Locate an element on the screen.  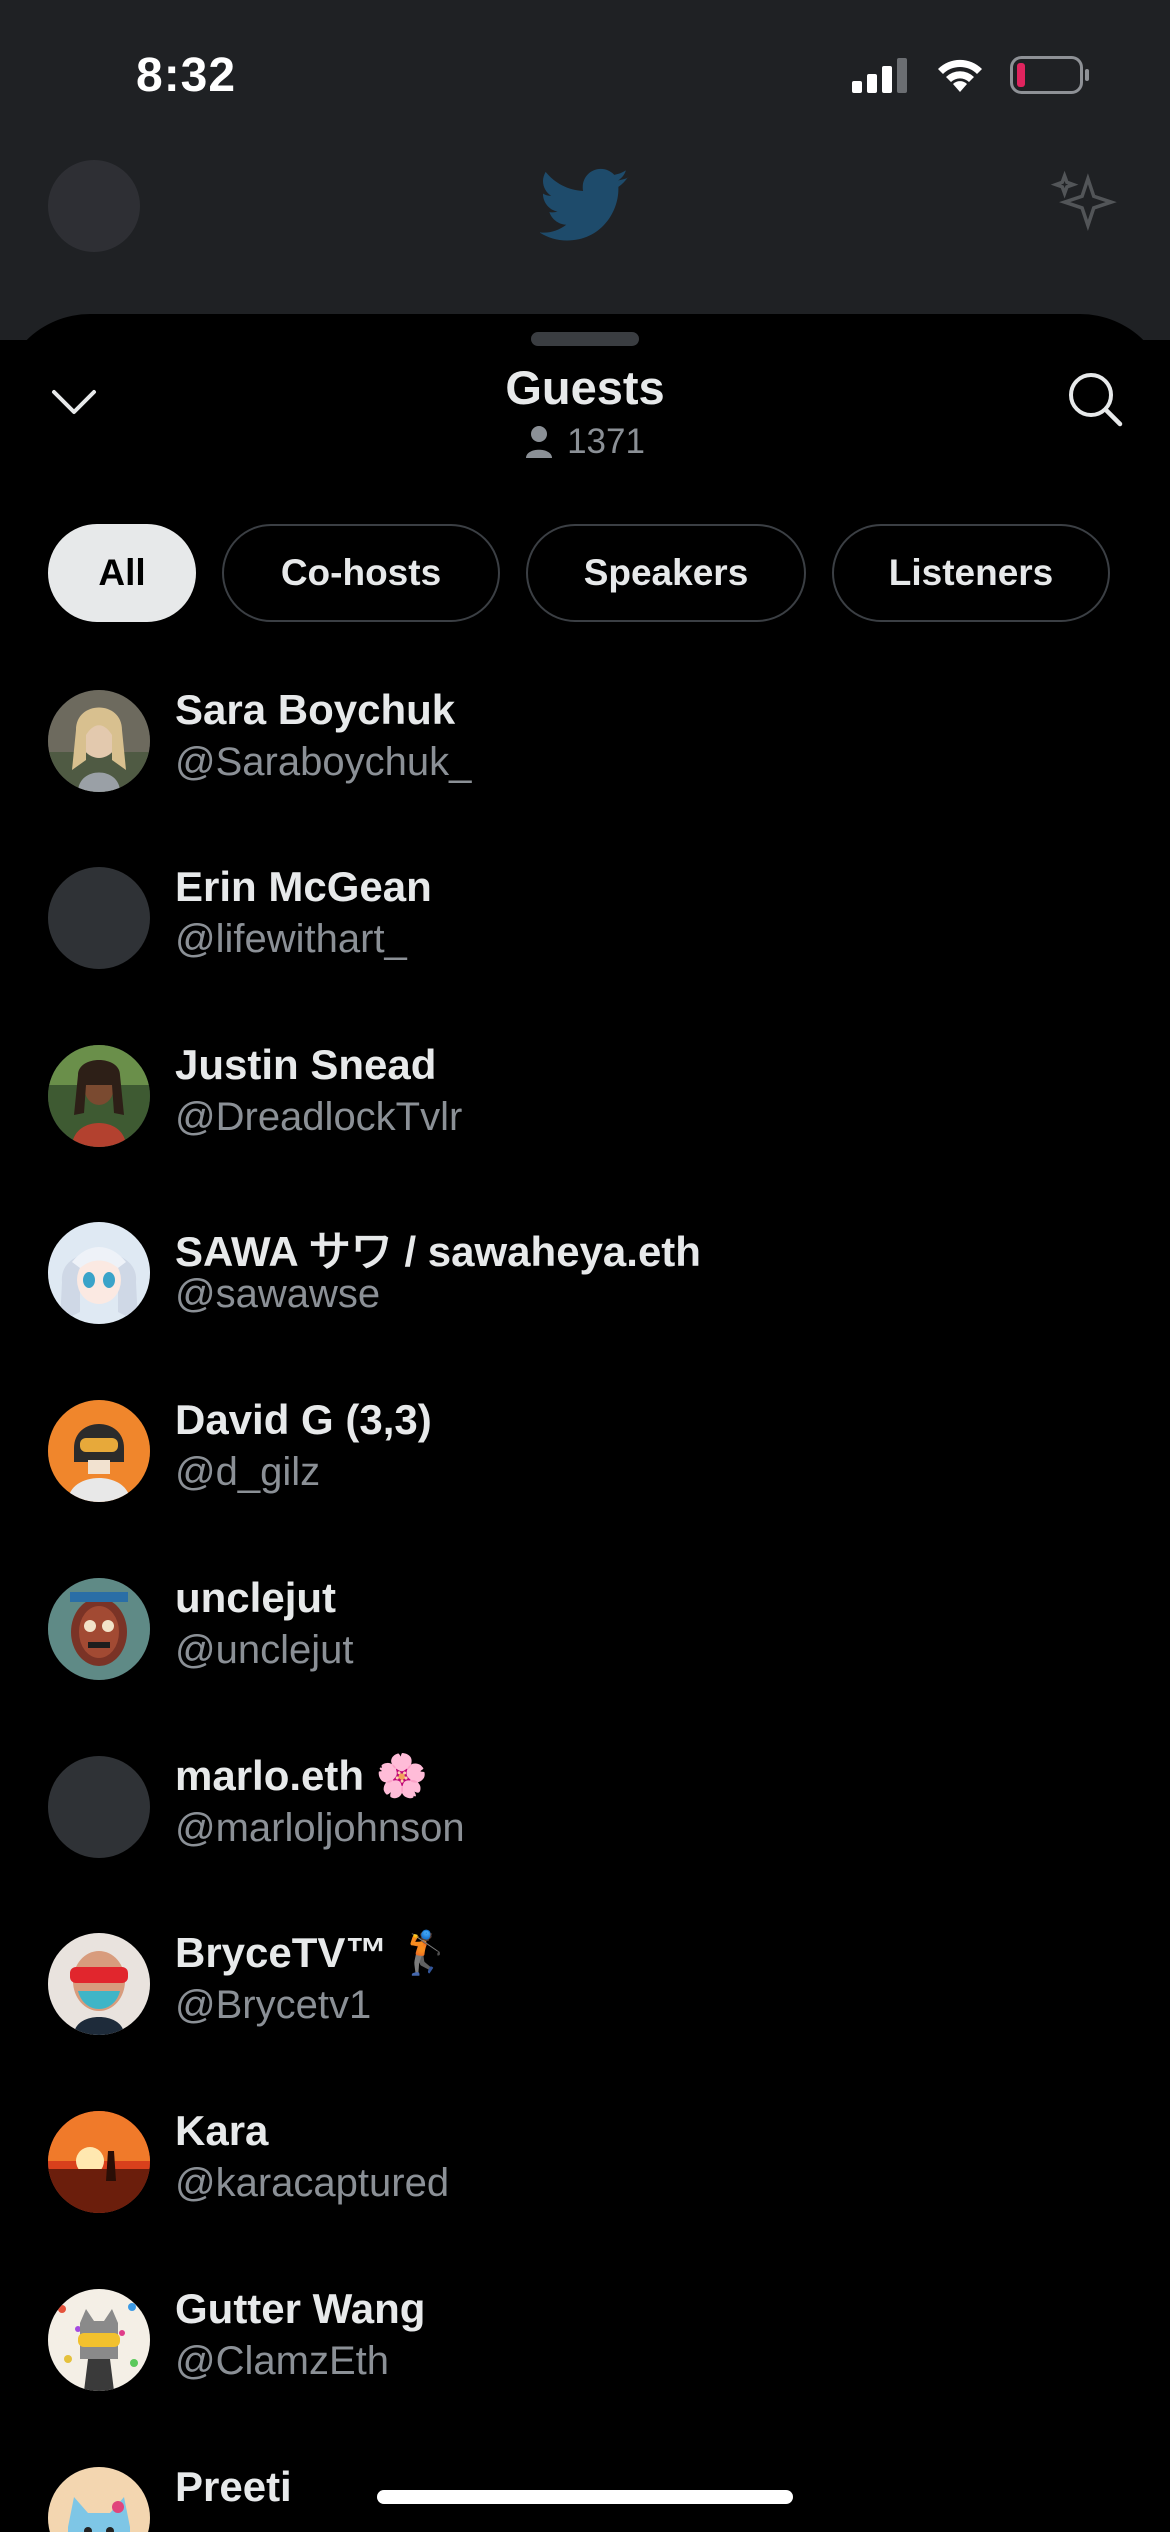
guest-handle: @DreadlockTvlr is located at coordinates (319, 1117).